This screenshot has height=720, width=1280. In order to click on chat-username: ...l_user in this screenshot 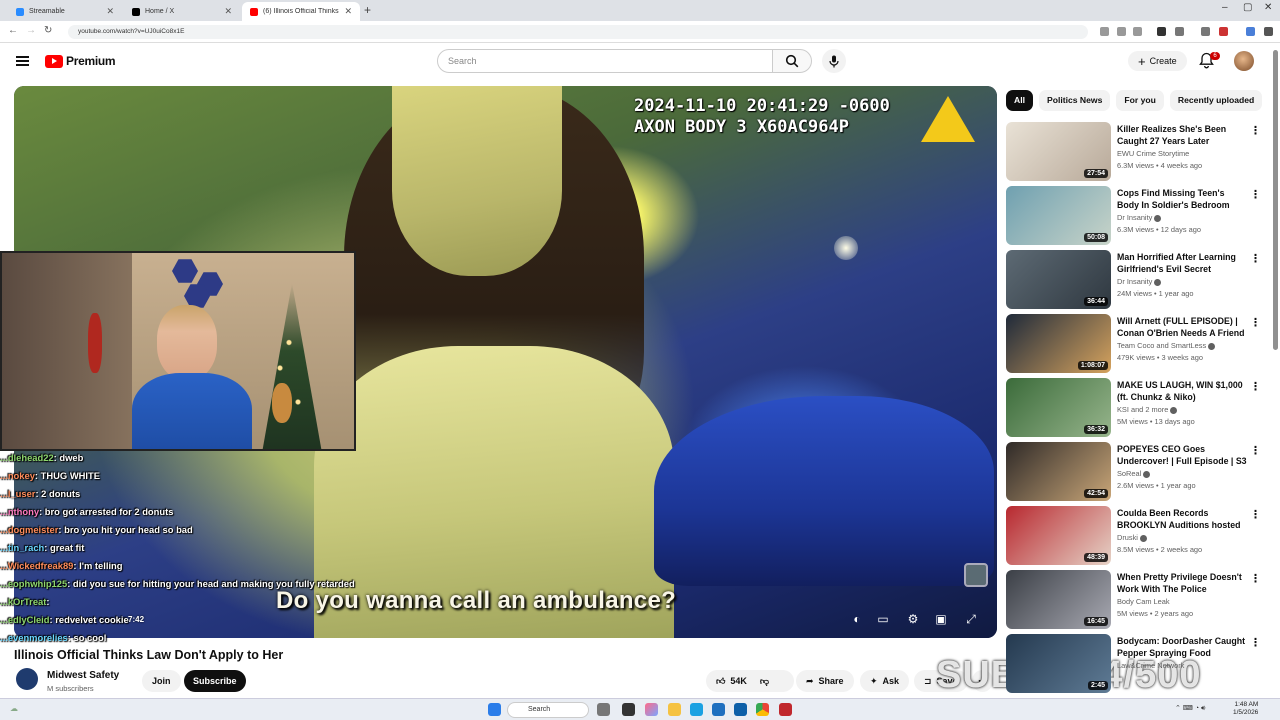, I will do `click(17, 493)`.